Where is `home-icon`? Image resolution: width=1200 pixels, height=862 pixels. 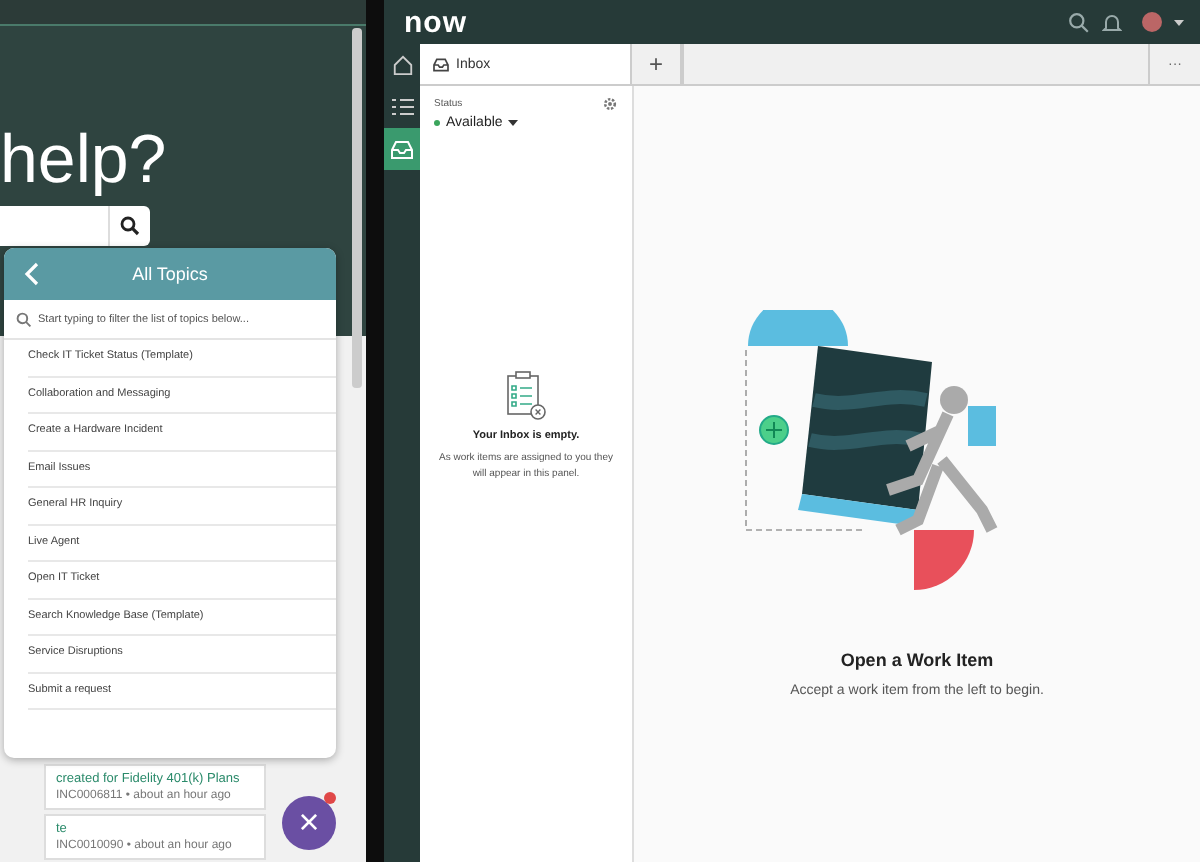 home-icon is located at coordinates (402, 65).